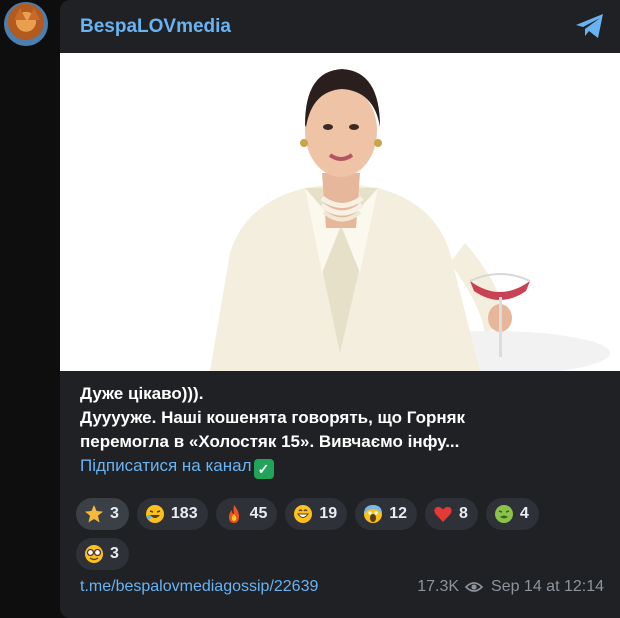  I want to click on avatar-ear-left, so click(20, 14).